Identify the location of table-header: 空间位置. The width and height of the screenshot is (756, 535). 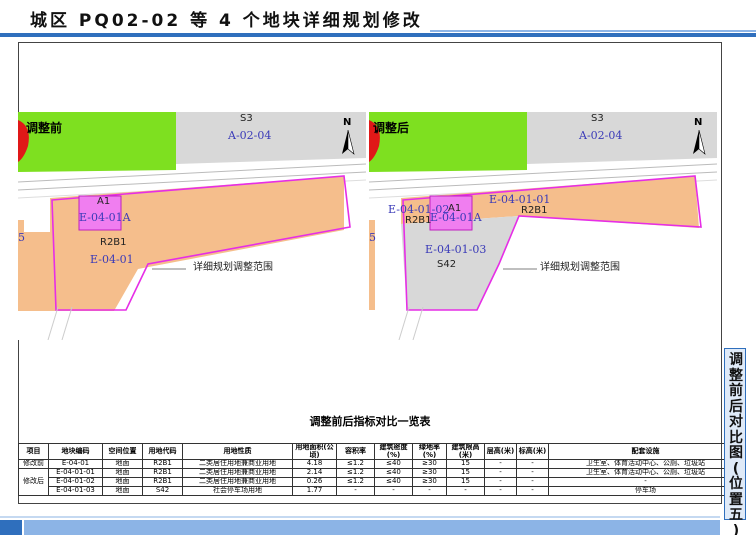
(122, 451).